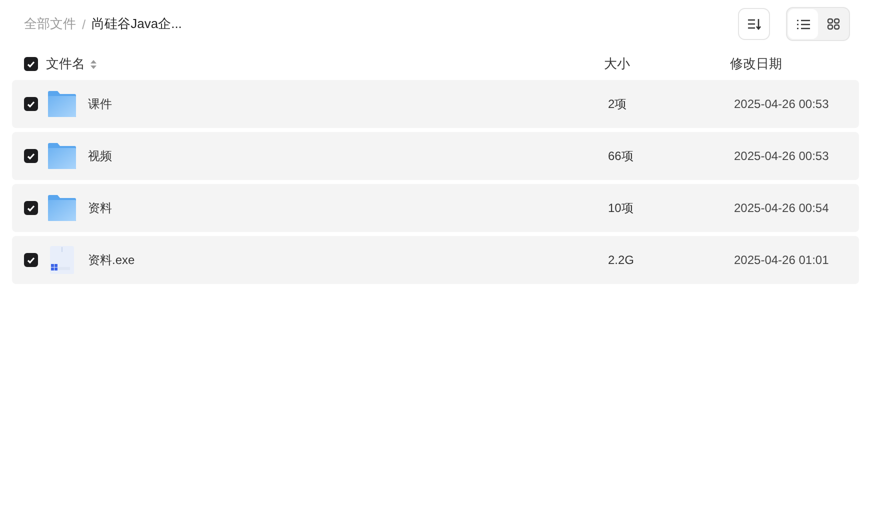 This screenshot has width=874, height=514. I want to click on list-view-button, so click(803, 24).